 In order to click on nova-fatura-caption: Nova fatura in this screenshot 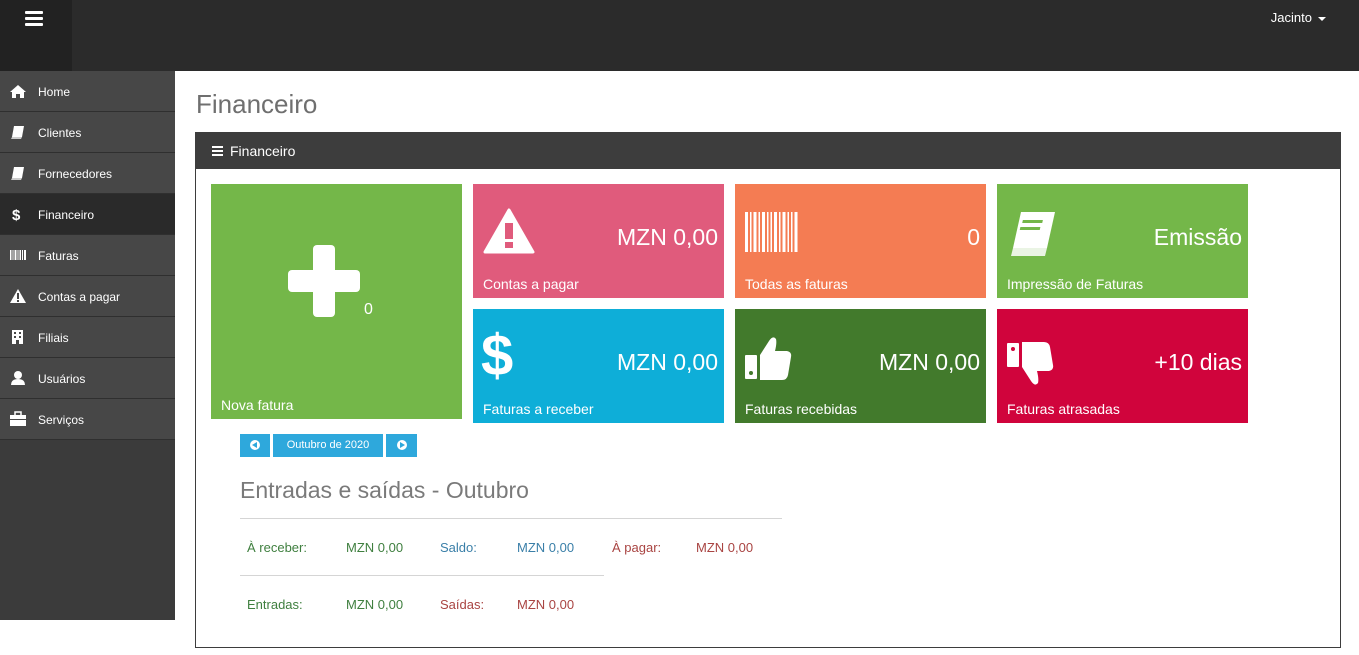, I will do `click(257, 405)`.